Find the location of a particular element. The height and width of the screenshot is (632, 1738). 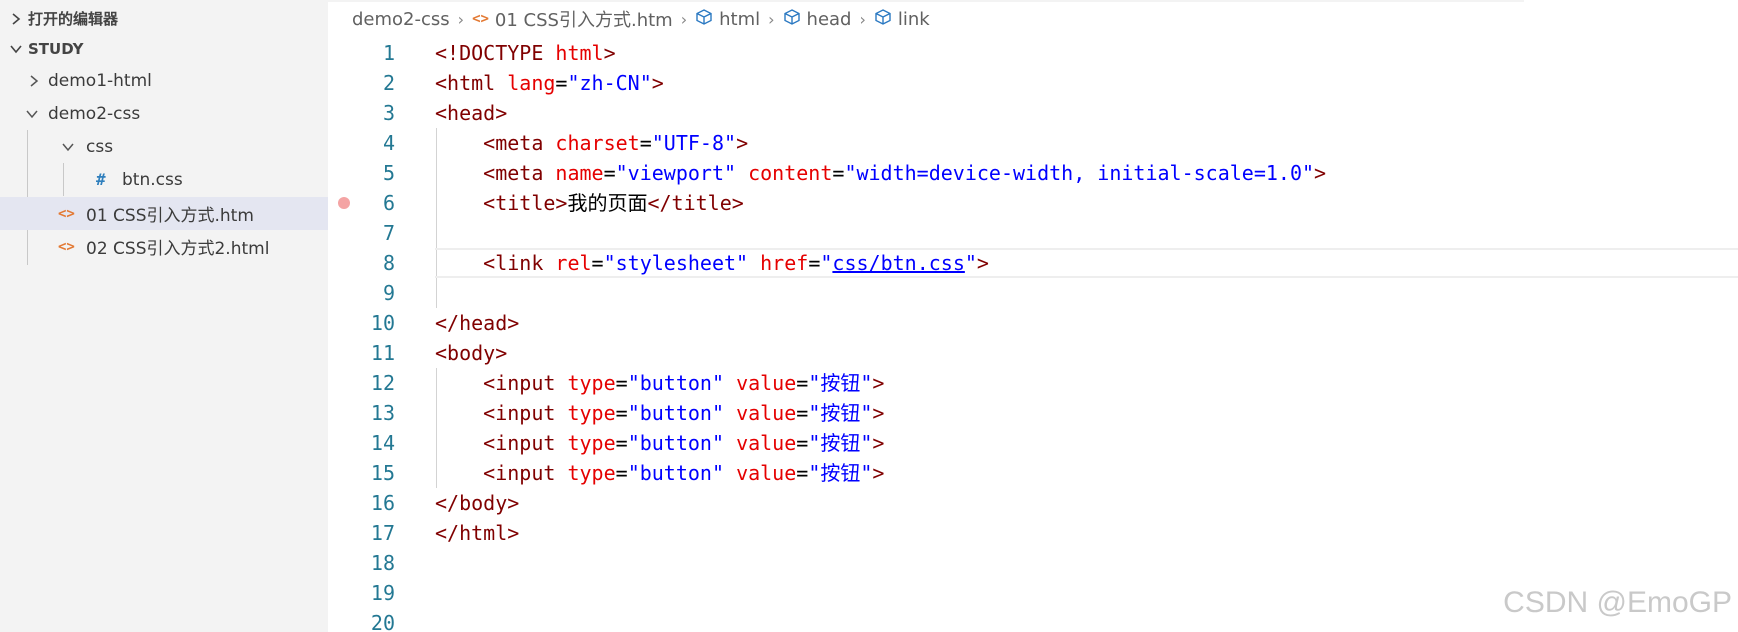

code-token: <html is located at coordinates (471, 83).